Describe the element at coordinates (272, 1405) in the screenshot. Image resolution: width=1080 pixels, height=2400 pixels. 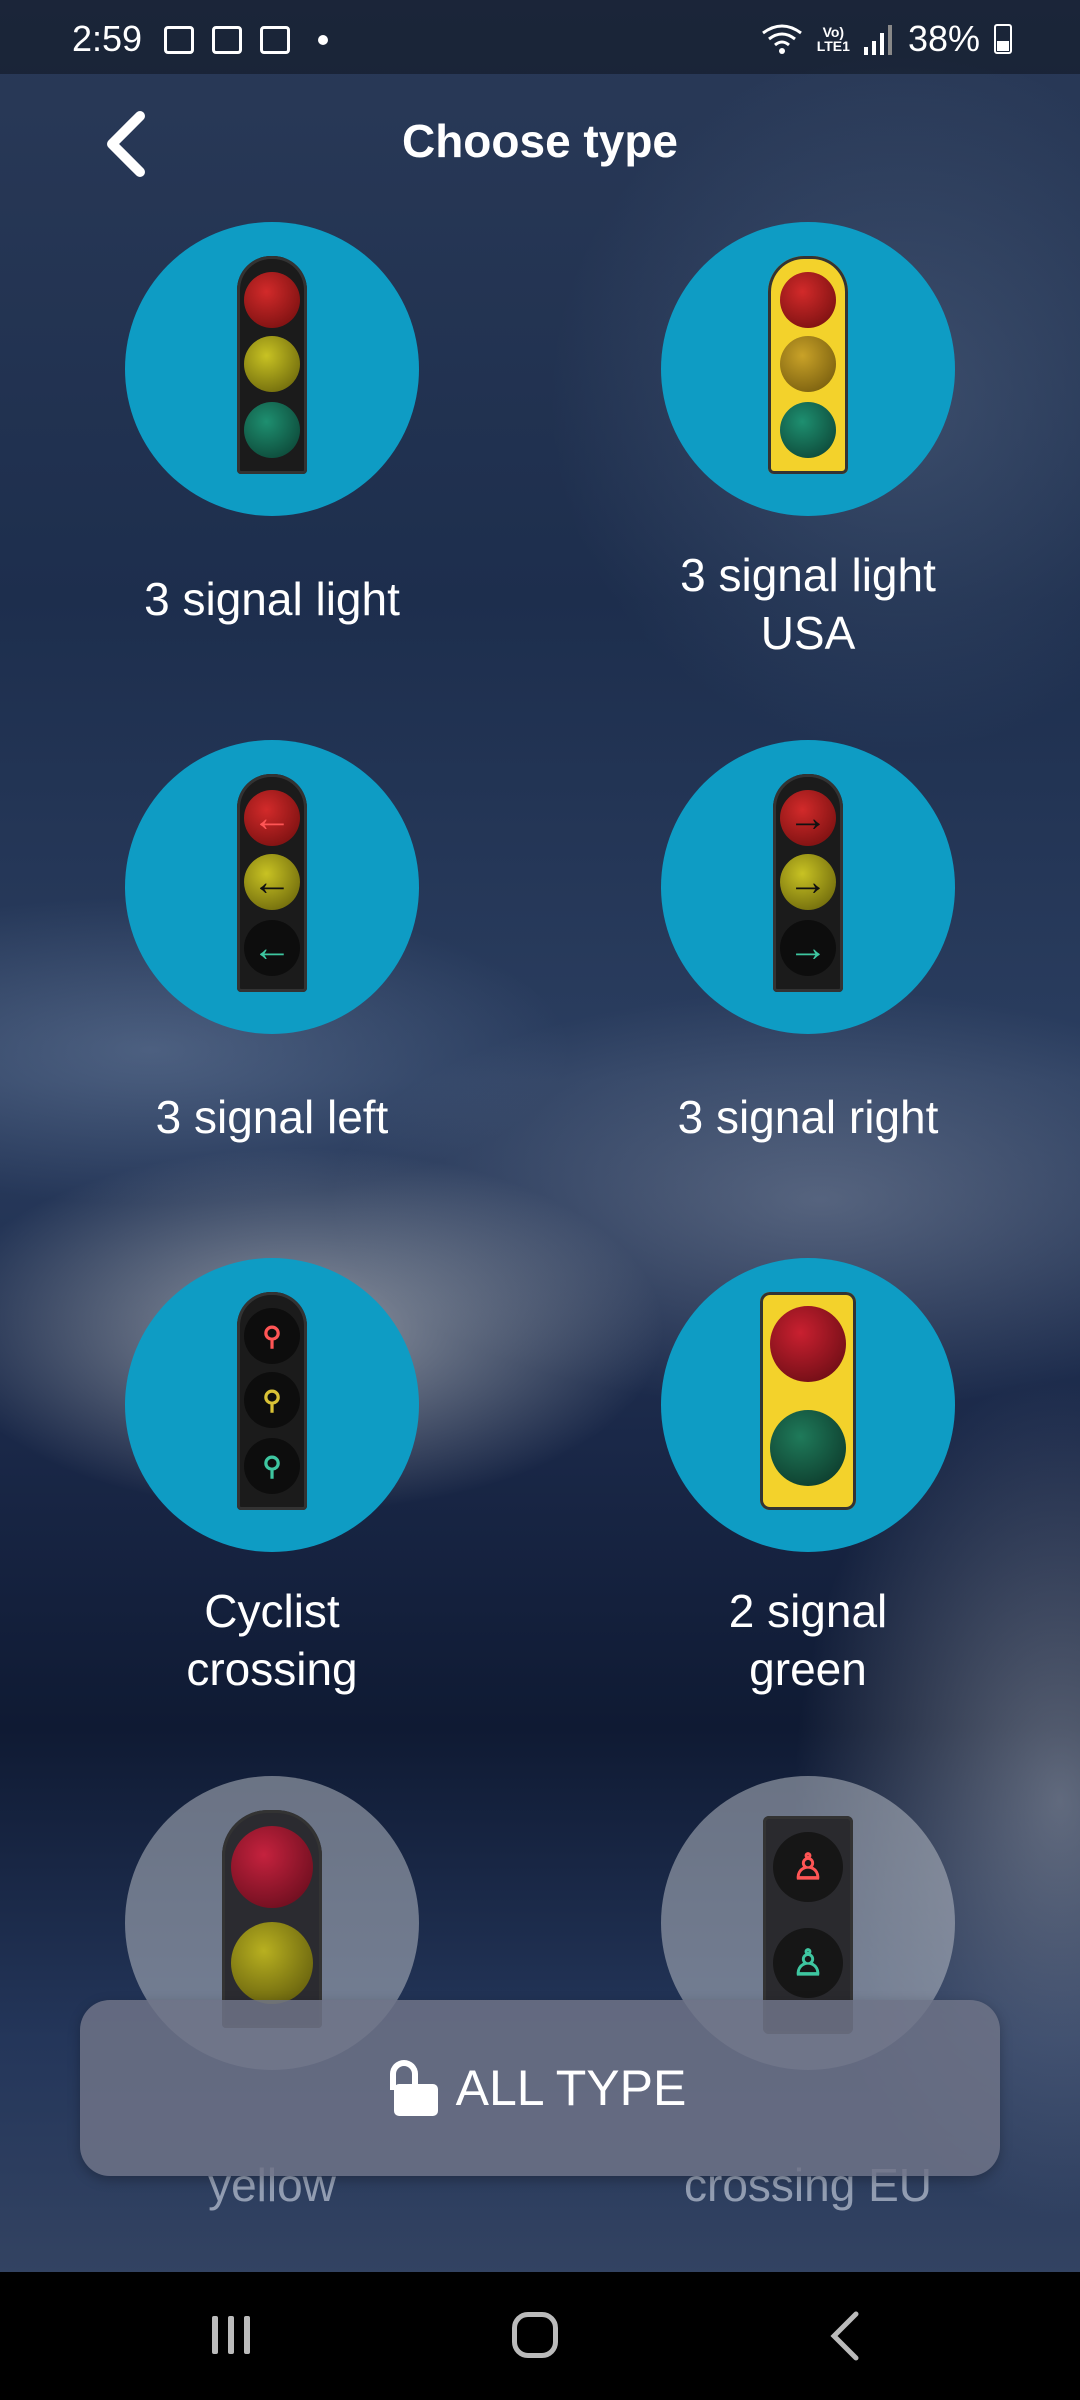
I see `cyclist-traffic-light-icon: ⚲ ⚲ ⚲` at that location.